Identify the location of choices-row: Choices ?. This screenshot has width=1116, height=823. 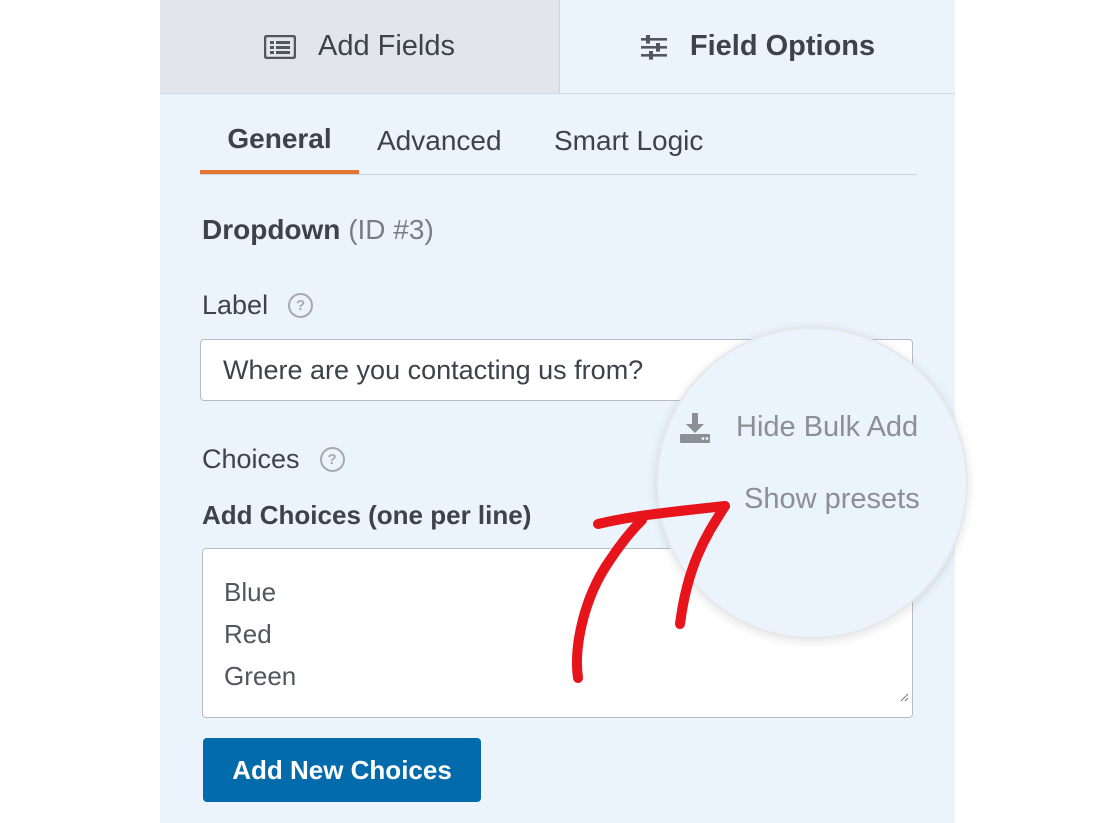
(273, 459).